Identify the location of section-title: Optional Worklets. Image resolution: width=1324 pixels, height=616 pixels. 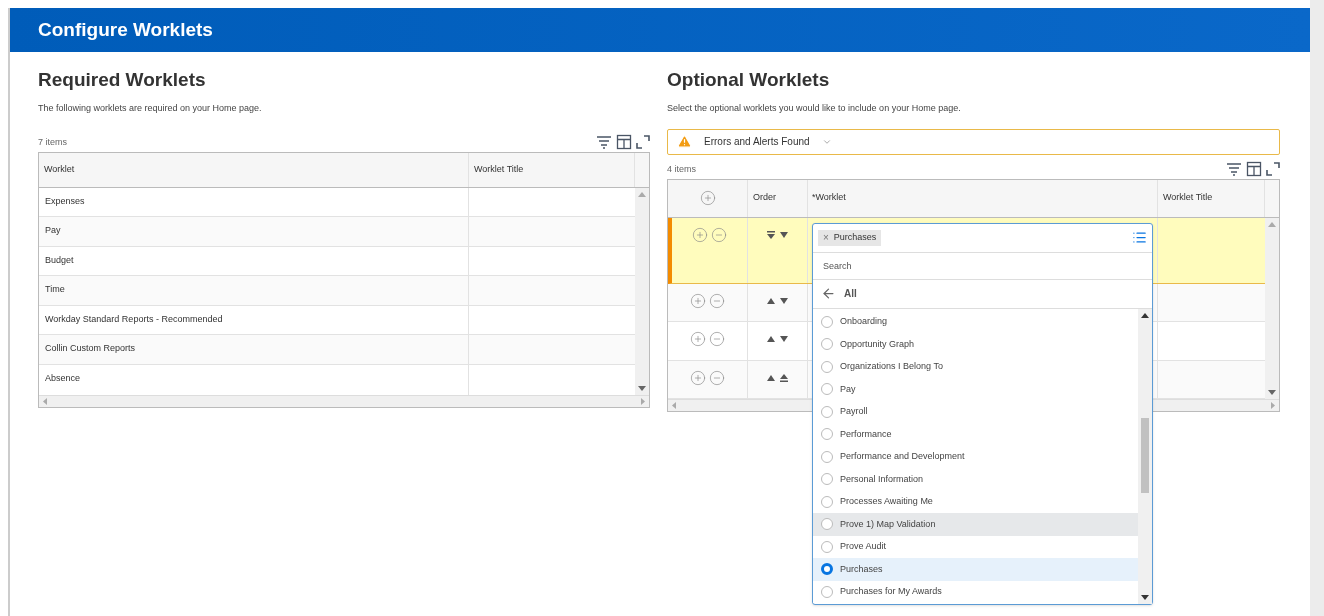
(749, 80).